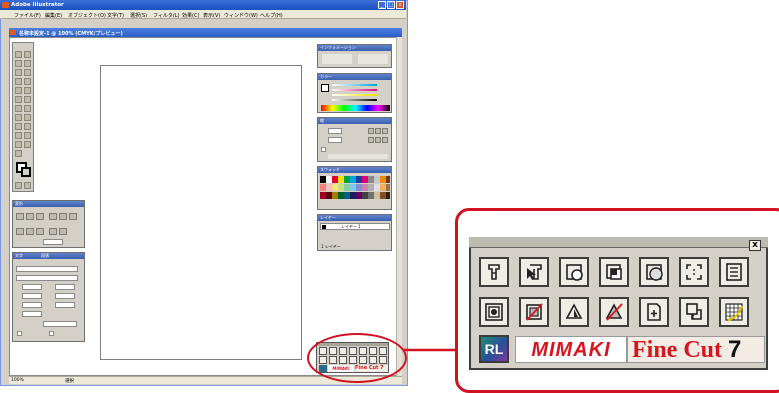  Describe the element at coordinates (138, 15) in the screenshot. I see `menu-select: 選択(S)` at that location.